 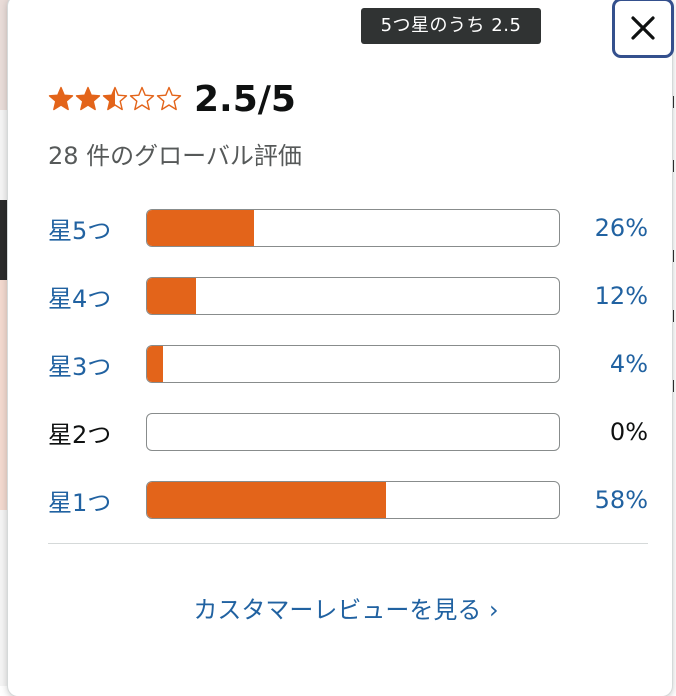 I want to click on histogram-percent: 12%, so click(x=604, y=296).